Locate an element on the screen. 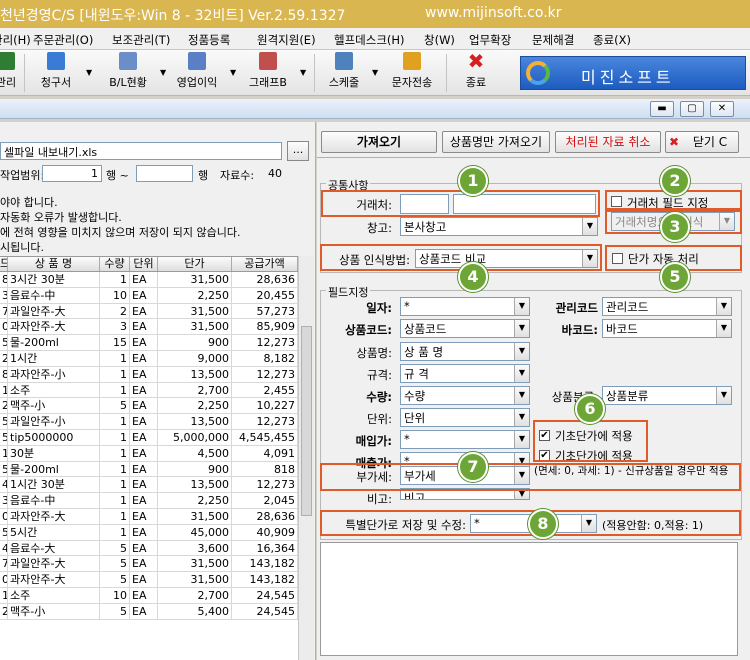 The width and height of the screenshot is (750, 660). table-row: 5tip50000001EA5,000,0004,545,455 is located at coordinates (149, 437).